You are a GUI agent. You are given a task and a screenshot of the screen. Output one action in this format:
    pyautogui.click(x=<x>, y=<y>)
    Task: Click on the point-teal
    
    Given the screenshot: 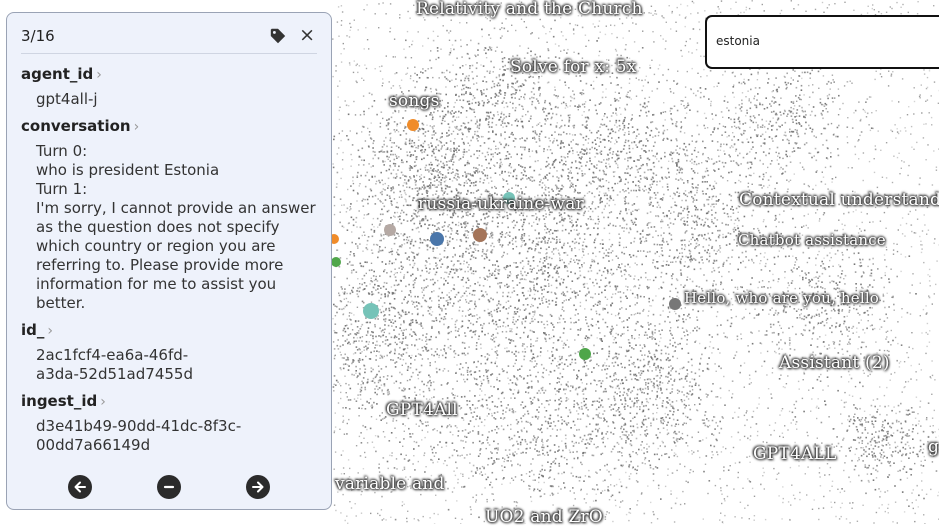 What is the action you would take?
    pyautogui.click(x=371, y=311)
    